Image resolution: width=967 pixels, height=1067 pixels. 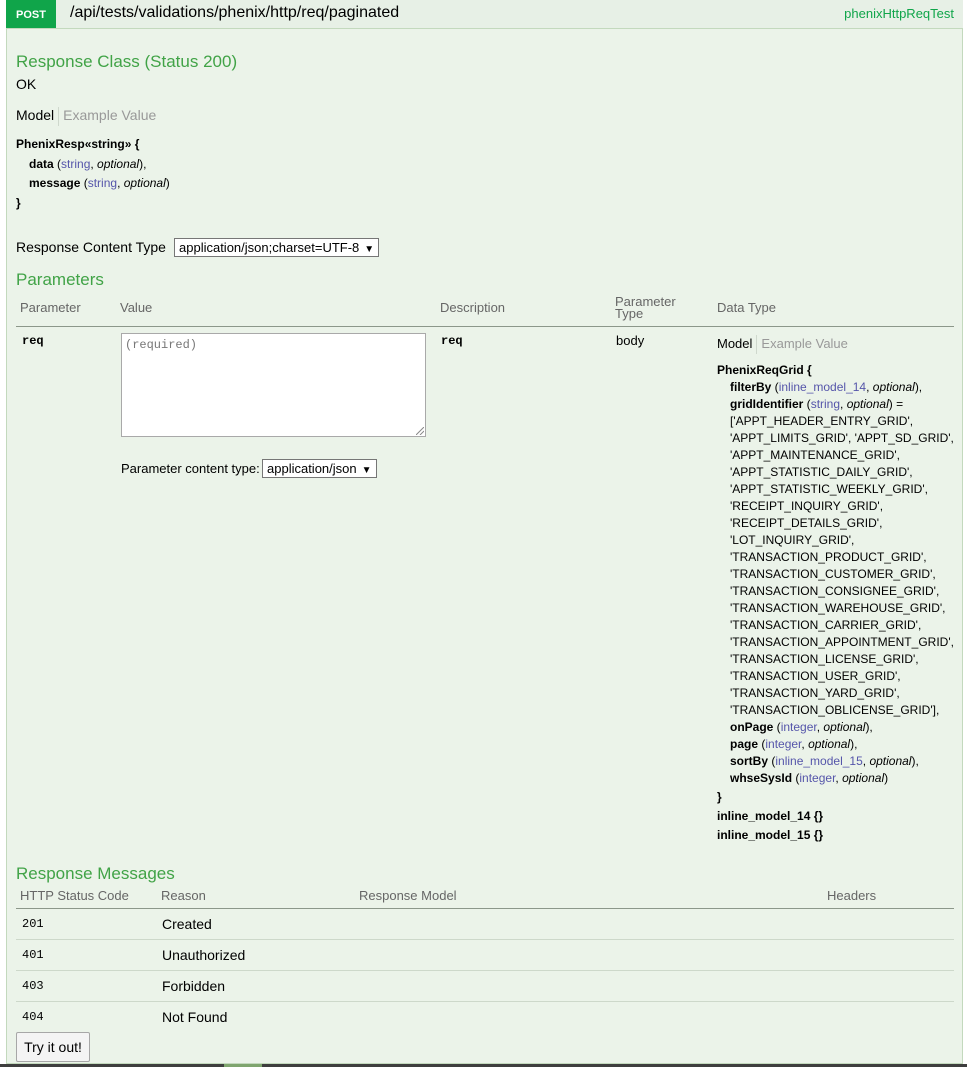 I want to click on enum-value-line: 'TRANSACTION_APPOINTMENT_GRID',, so click(x=842, y=642).